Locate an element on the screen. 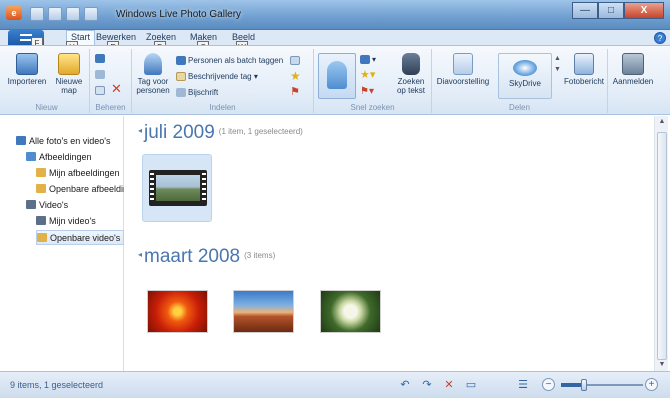  rotate-left-icon: ↶ is located at coordinates (405, 385).